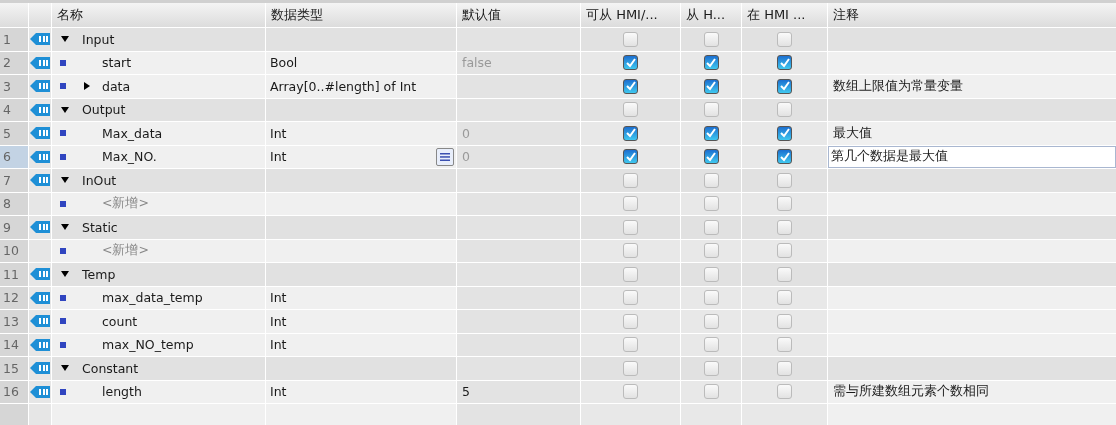 The image size is (1116, 425). What do you see at coordinates (343, 86) in the screenshot?
I see `data-type: Array[0..#length] of Int` at bounding box center [343, 86].